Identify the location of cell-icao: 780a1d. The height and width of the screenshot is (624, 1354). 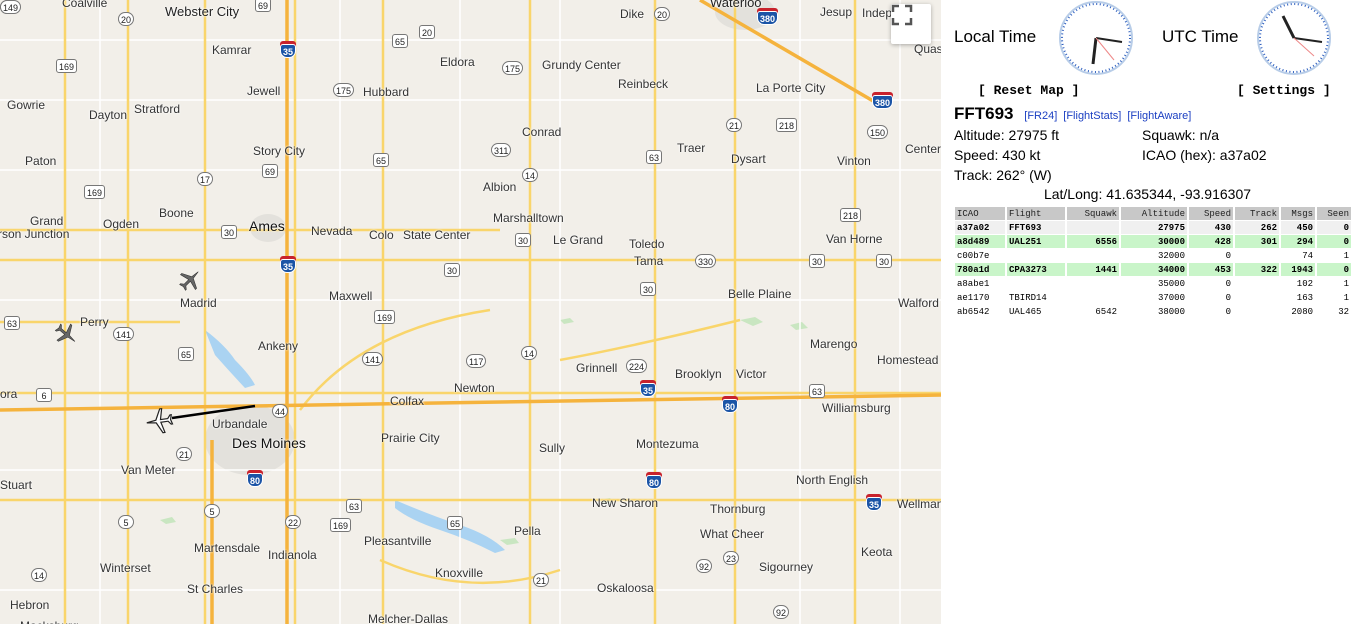
(980, 269).